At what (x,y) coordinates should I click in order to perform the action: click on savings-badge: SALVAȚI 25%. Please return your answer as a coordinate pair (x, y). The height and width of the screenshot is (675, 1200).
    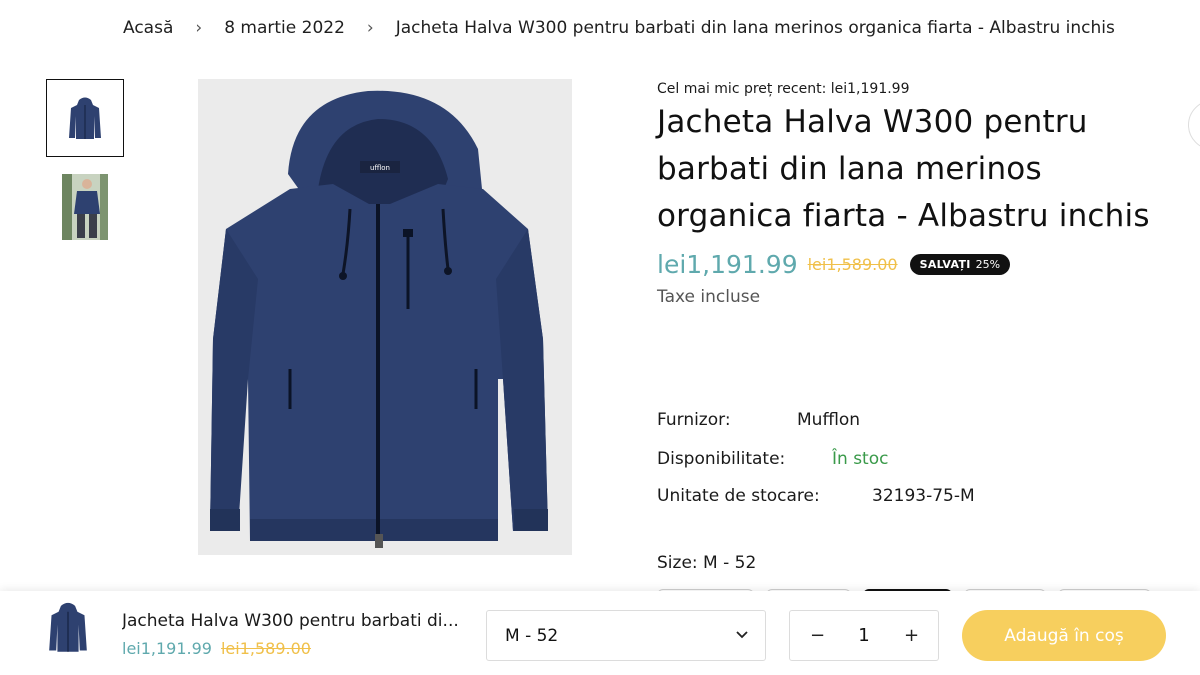
    Looking at the image, I should click on (960, 264).